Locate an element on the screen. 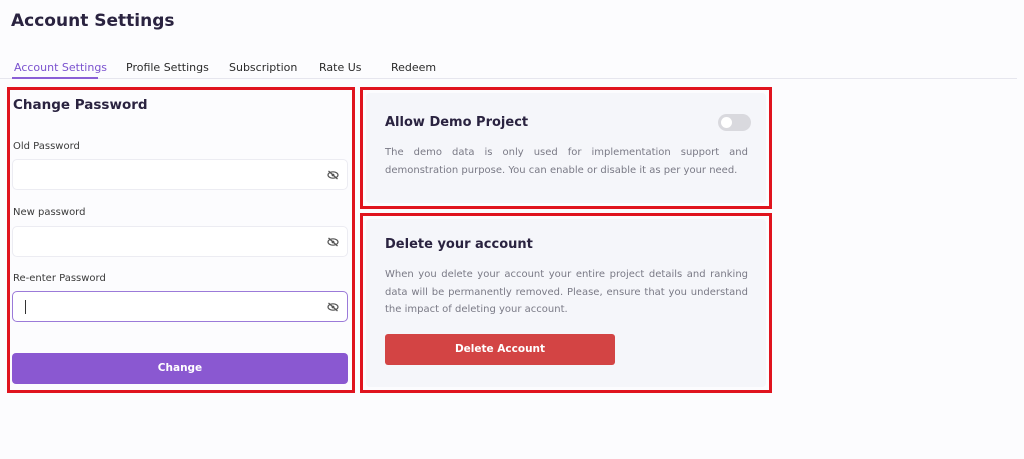 The height and width of the screenshot is (459, 1024). tab-subscription: Subscription is located at coordinates (263, 67).